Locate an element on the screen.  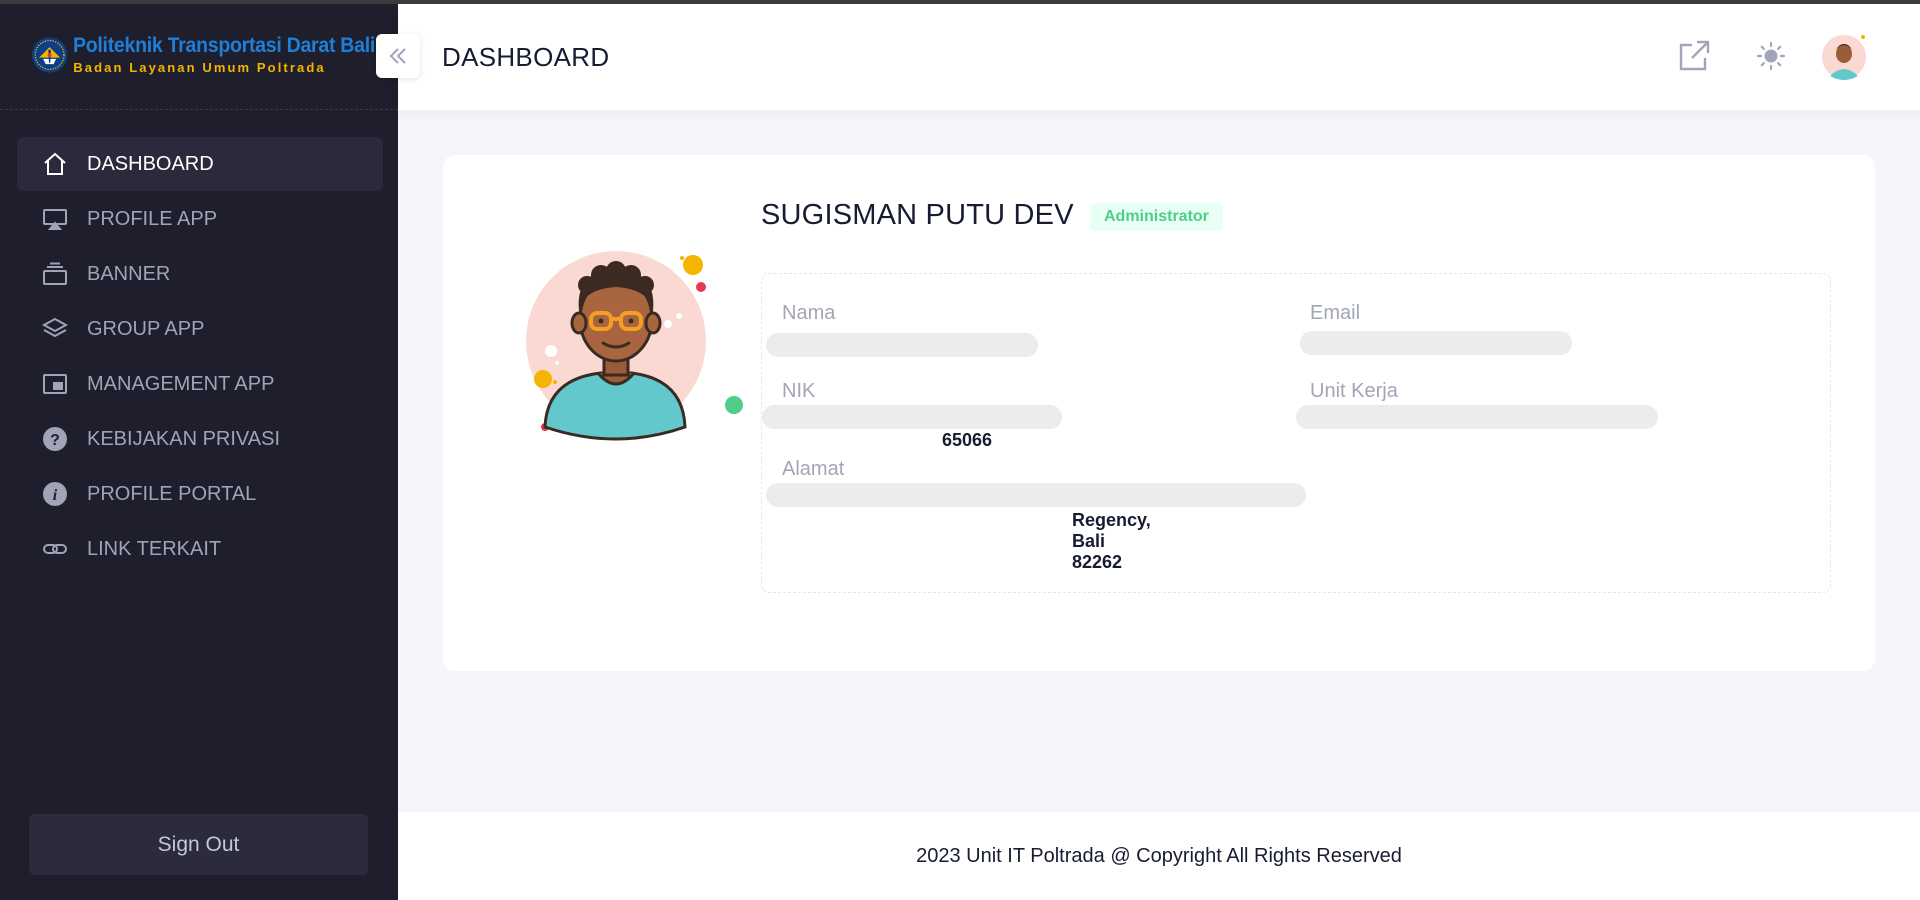
window-top-border is located at coordinates (960, 2).